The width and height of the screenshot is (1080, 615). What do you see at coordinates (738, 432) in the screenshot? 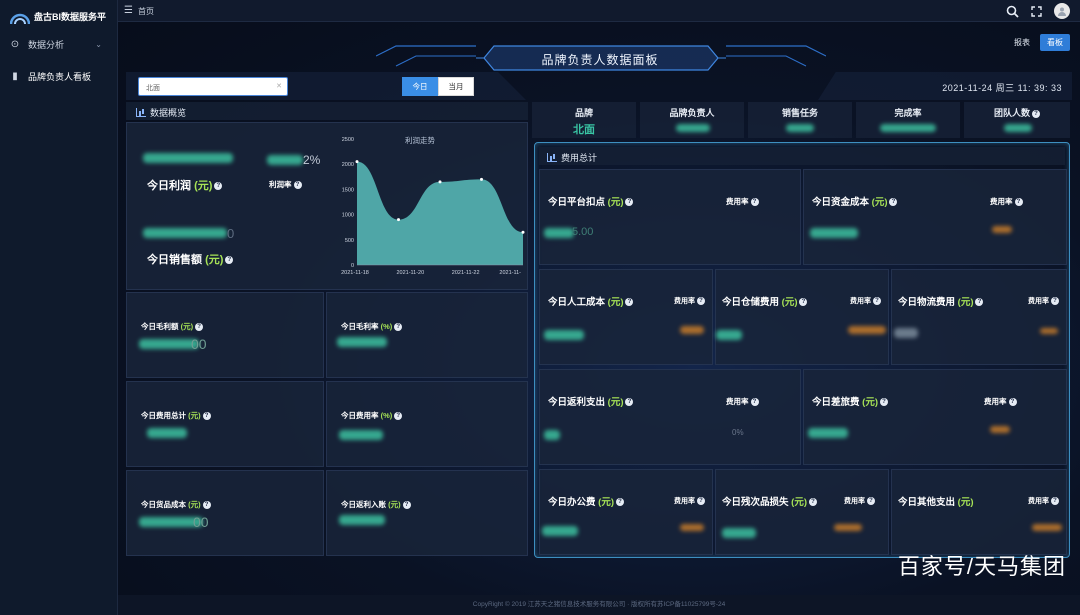
I see `fee-rate-tail: 0%` at bounding box center [738, 432].